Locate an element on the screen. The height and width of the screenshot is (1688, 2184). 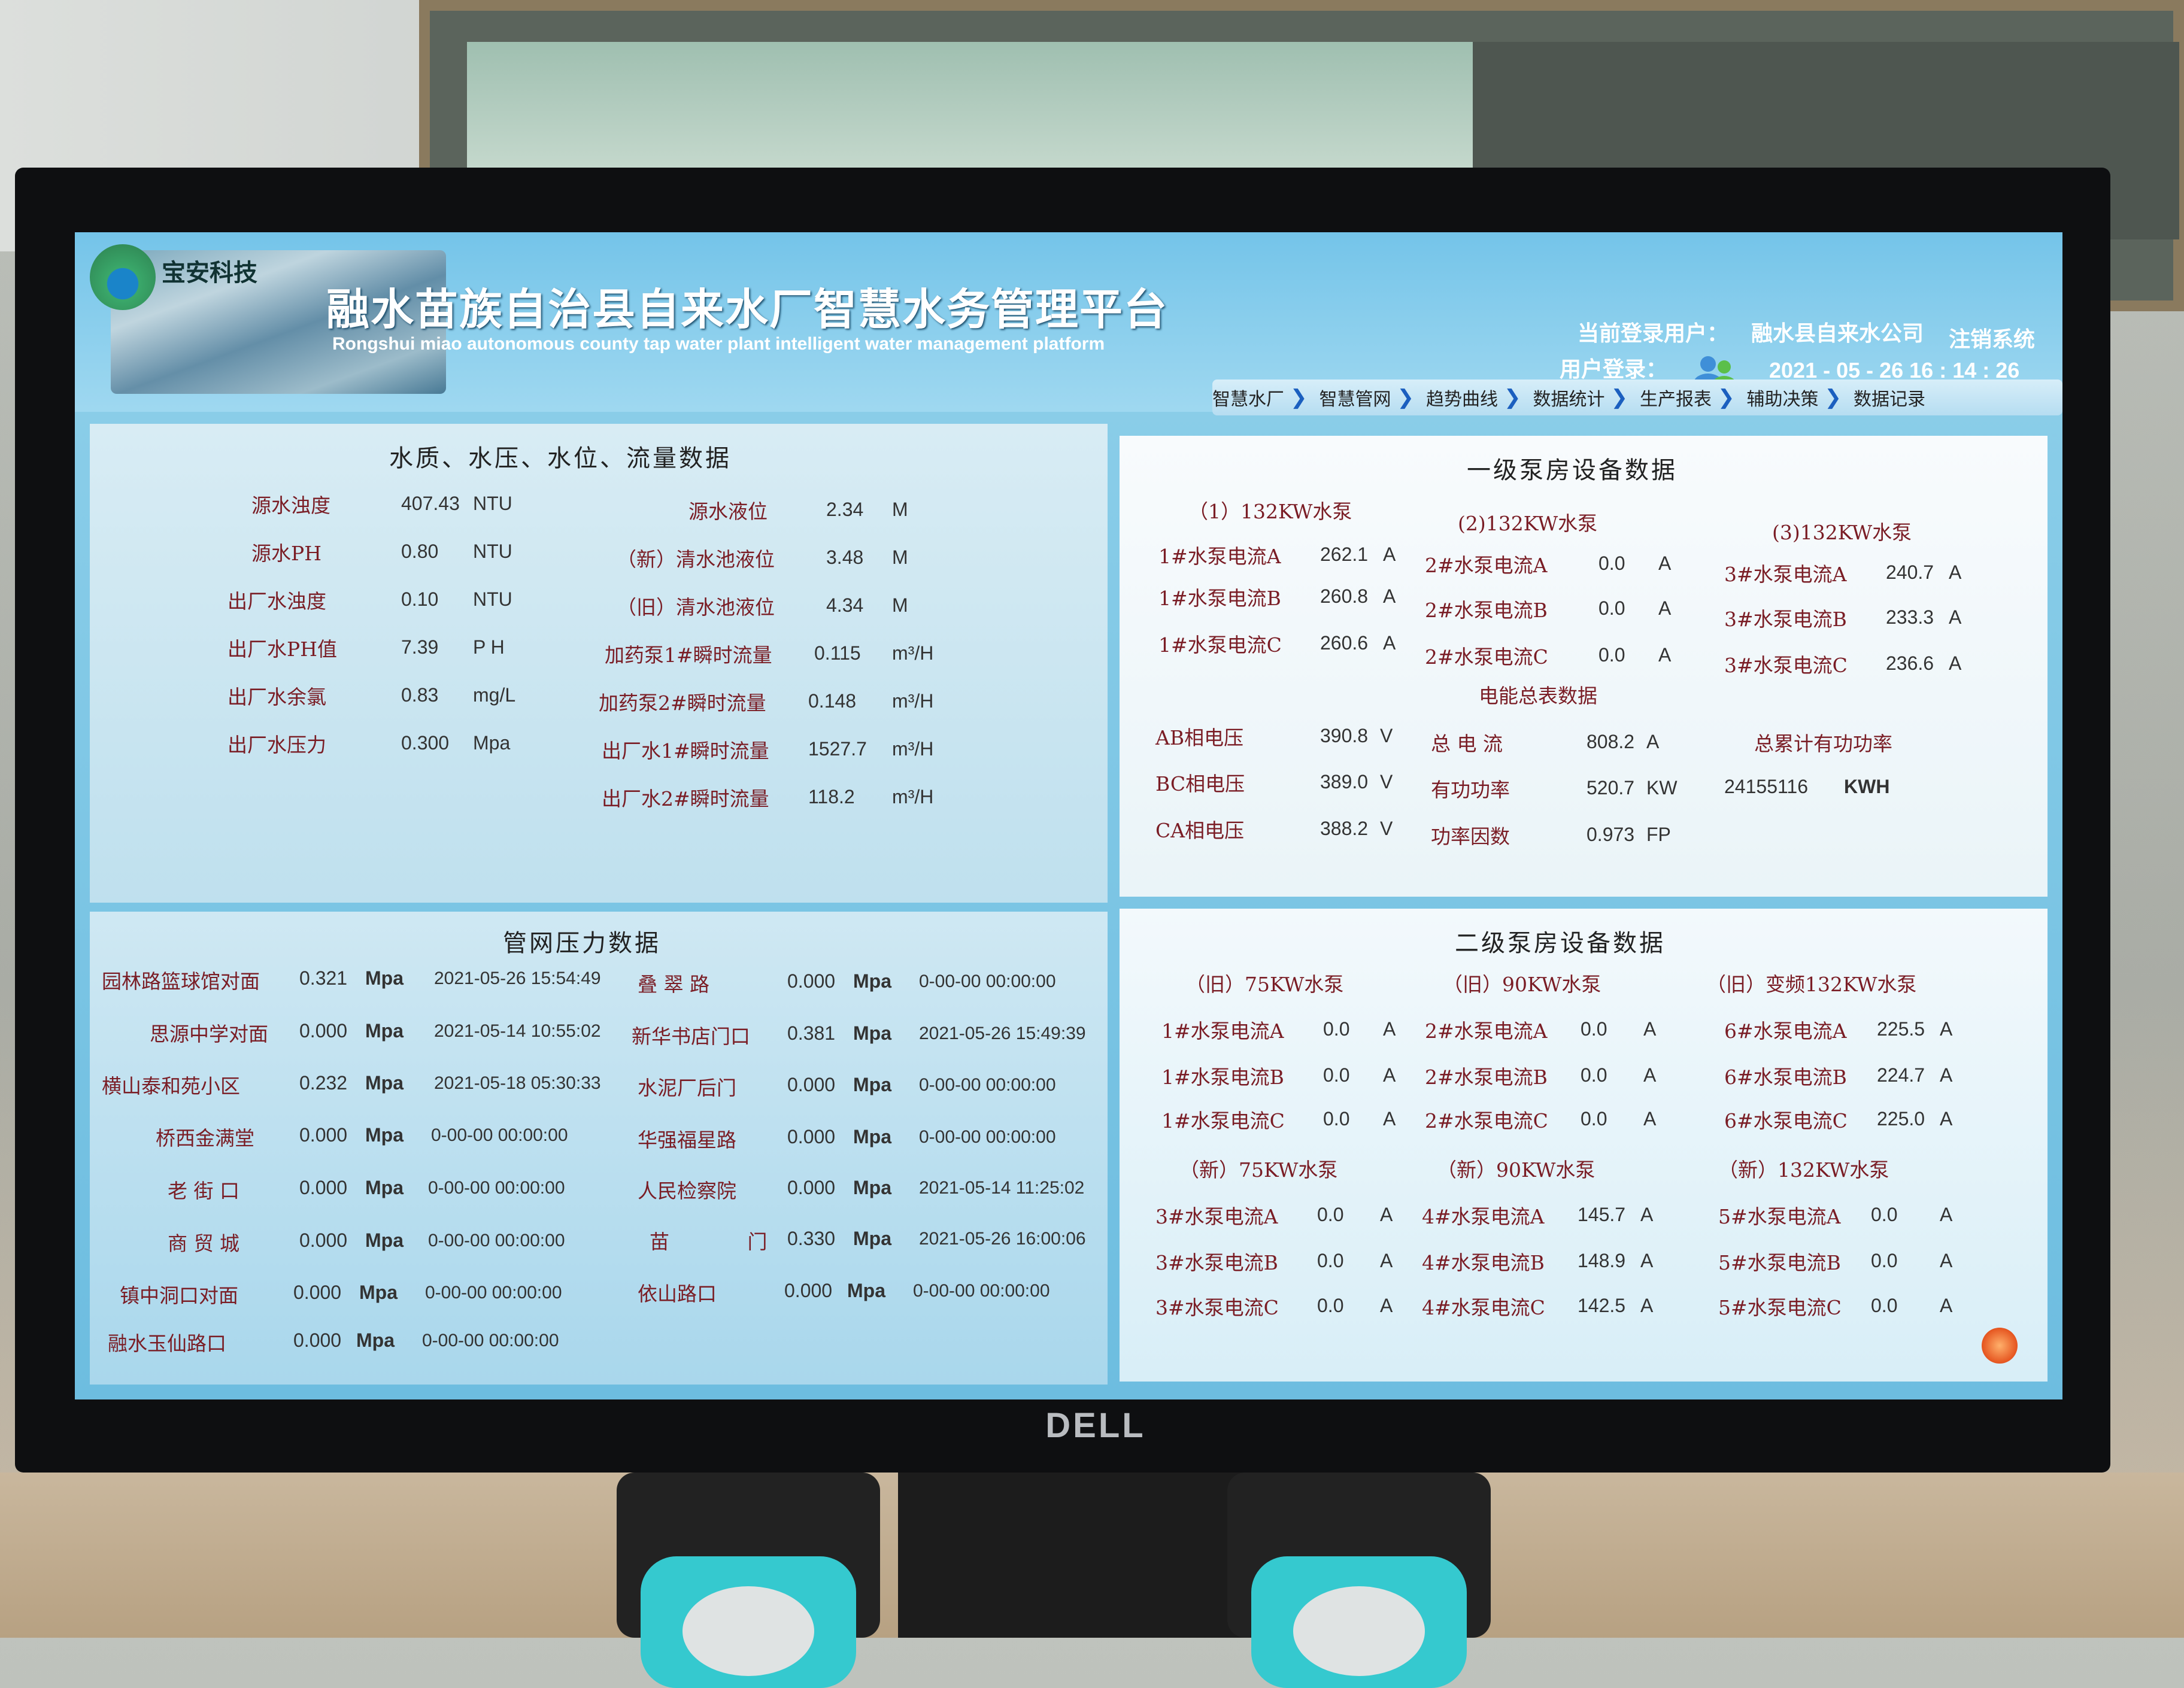
pump-value: 224.7 is located at coordinates (1901, 1075).